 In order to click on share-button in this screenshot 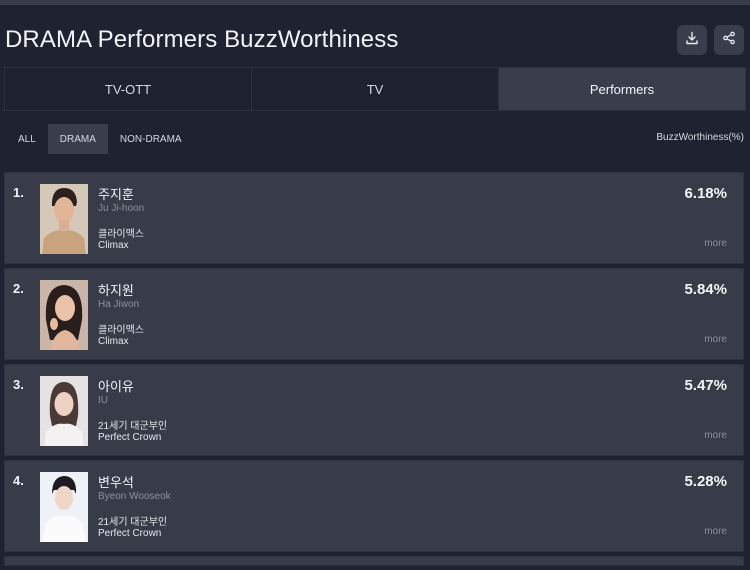, I will do `click(729, 40)`.